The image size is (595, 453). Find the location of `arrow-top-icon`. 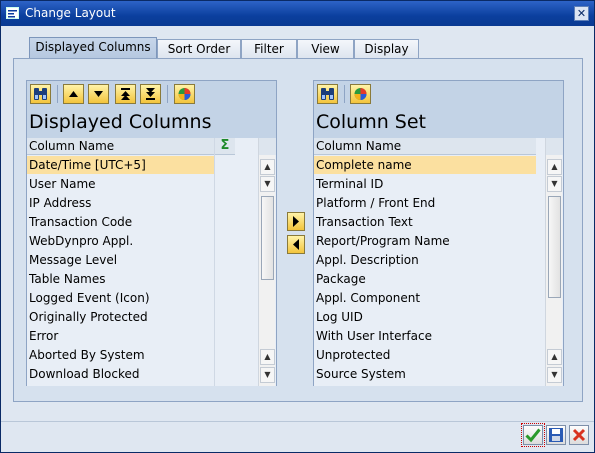

arrow-top-icon is located at coordinates (125, 94).